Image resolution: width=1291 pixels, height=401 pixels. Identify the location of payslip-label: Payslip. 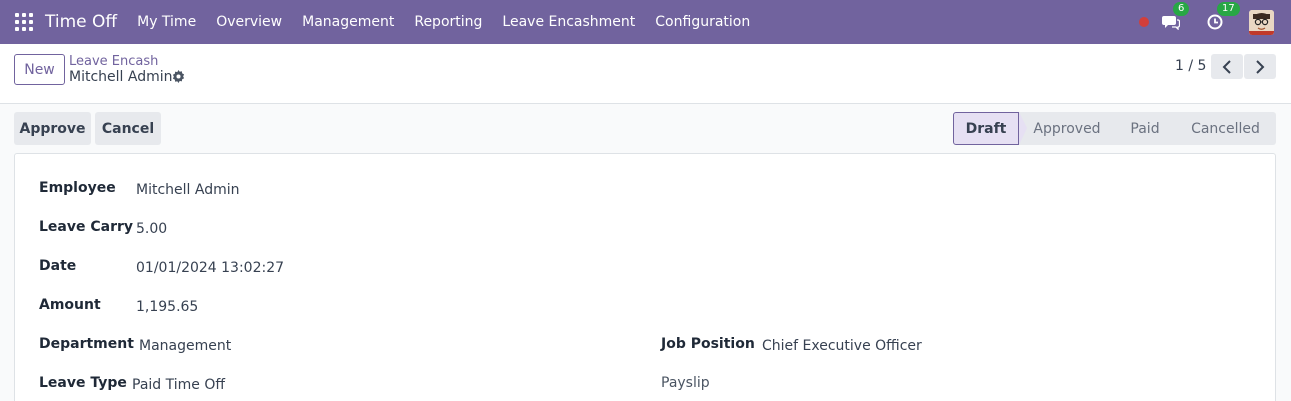
(685, 383).